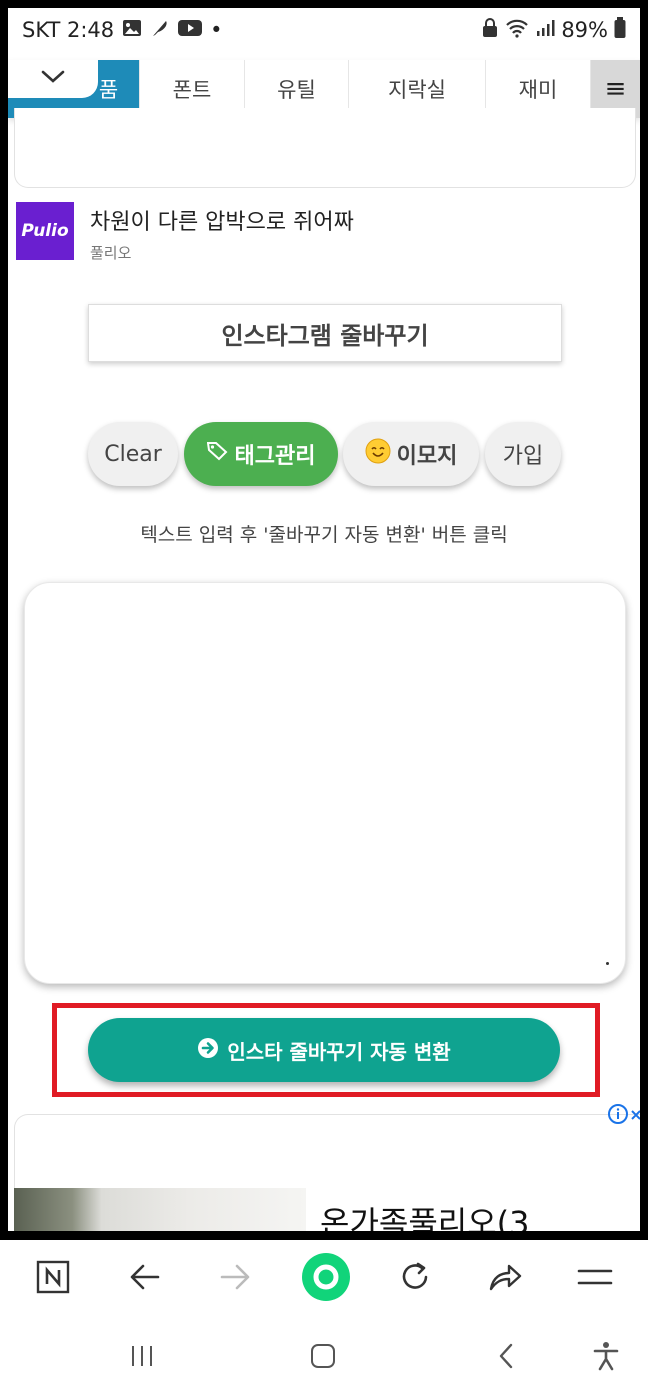 This screenshot has height=1390, width=648. What do you see at coordinates (235, 1277) in the screenshot?
I see `forward-arrow-icon` at bounding box center [235, 1277].